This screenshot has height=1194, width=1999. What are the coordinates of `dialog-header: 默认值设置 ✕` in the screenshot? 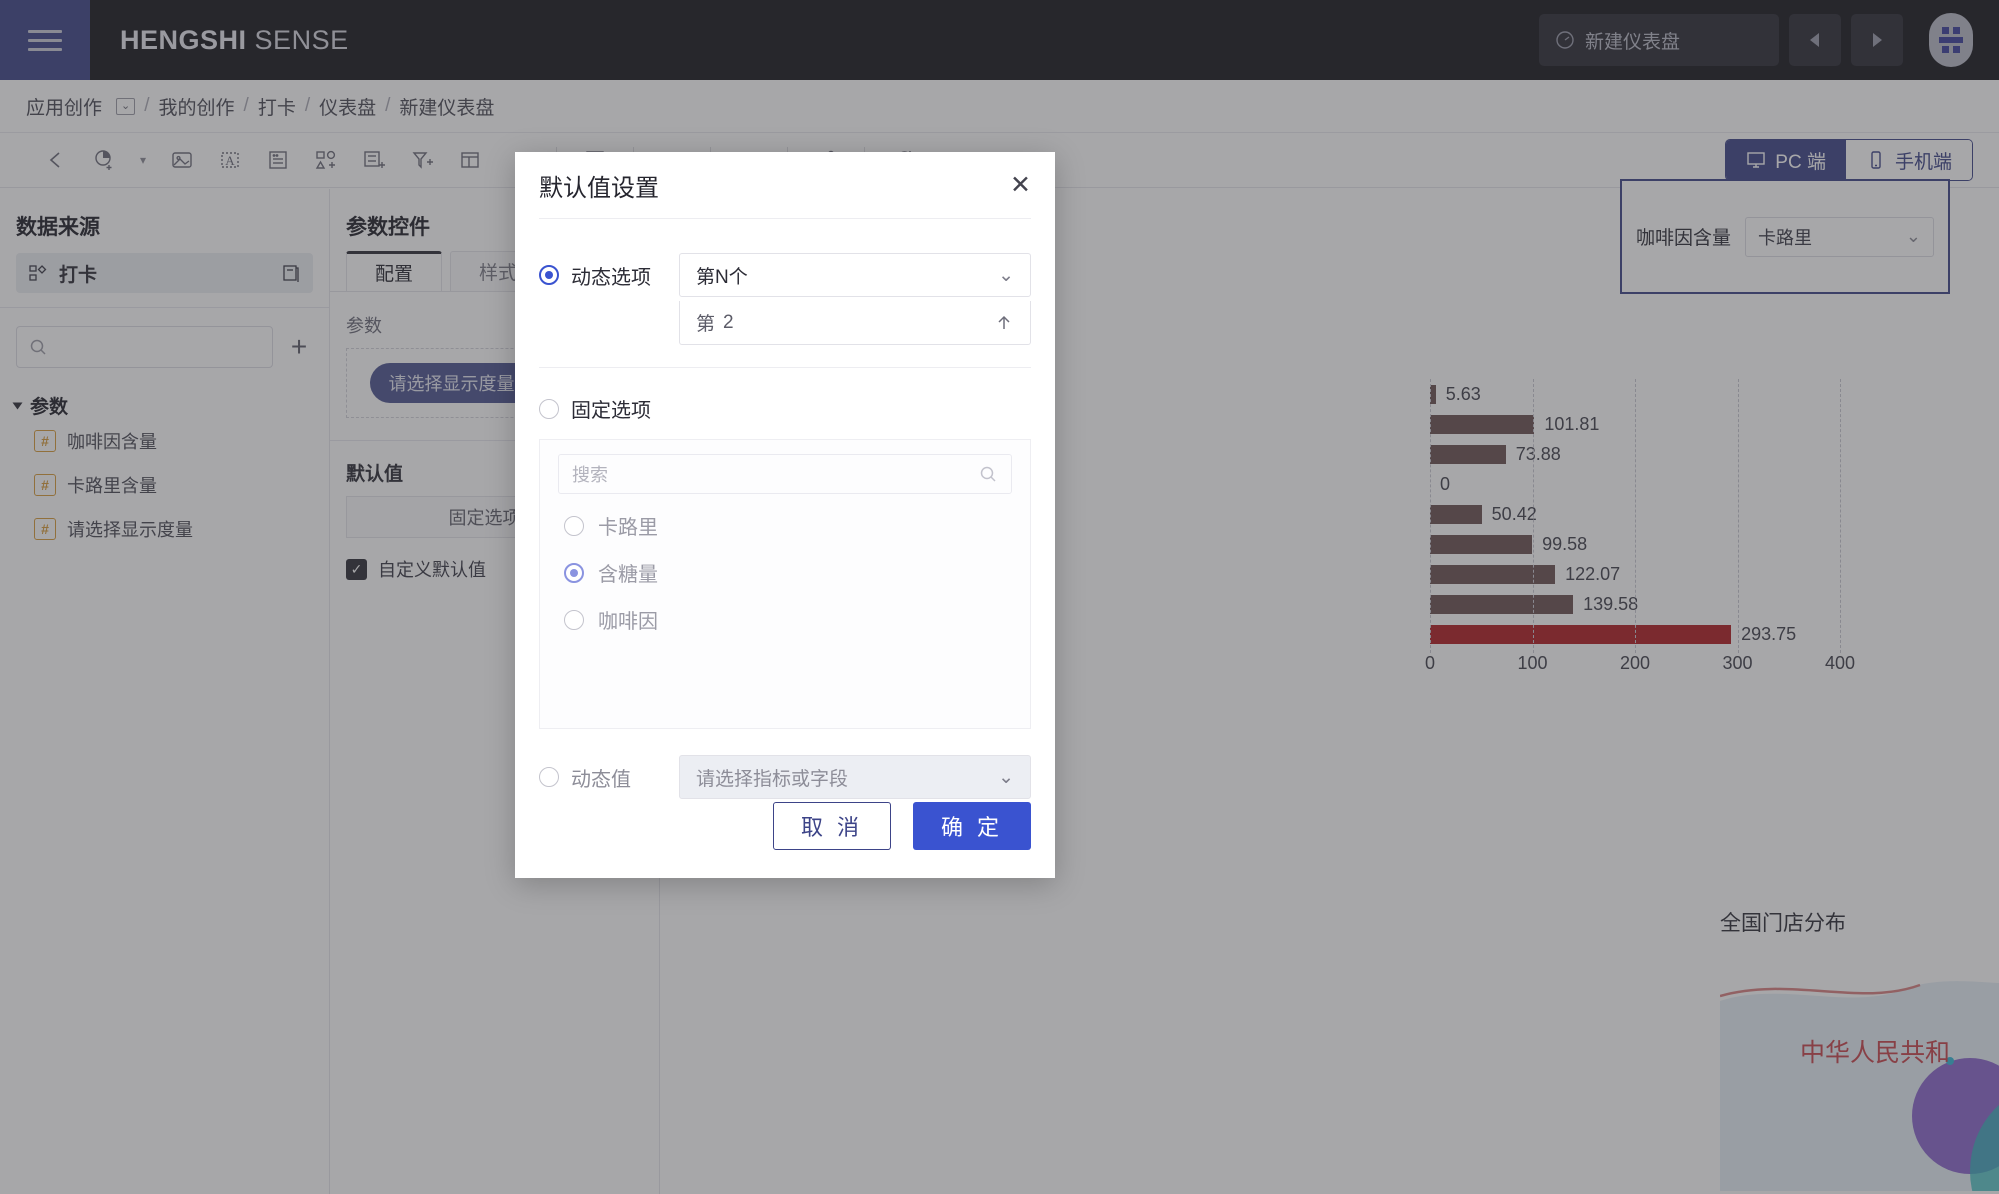 It's located at (785, 185).